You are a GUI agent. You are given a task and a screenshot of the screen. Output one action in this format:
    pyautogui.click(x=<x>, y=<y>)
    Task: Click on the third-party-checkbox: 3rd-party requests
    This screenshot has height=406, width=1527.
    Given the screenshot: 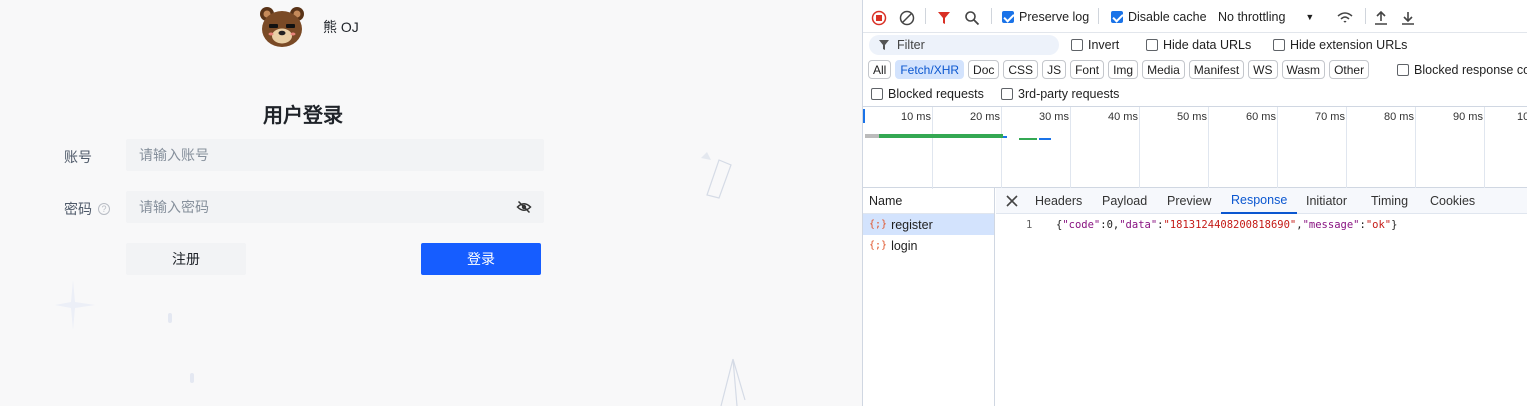 What is the action you would take?
    pyautogui.click(x=1060, y=94)
    